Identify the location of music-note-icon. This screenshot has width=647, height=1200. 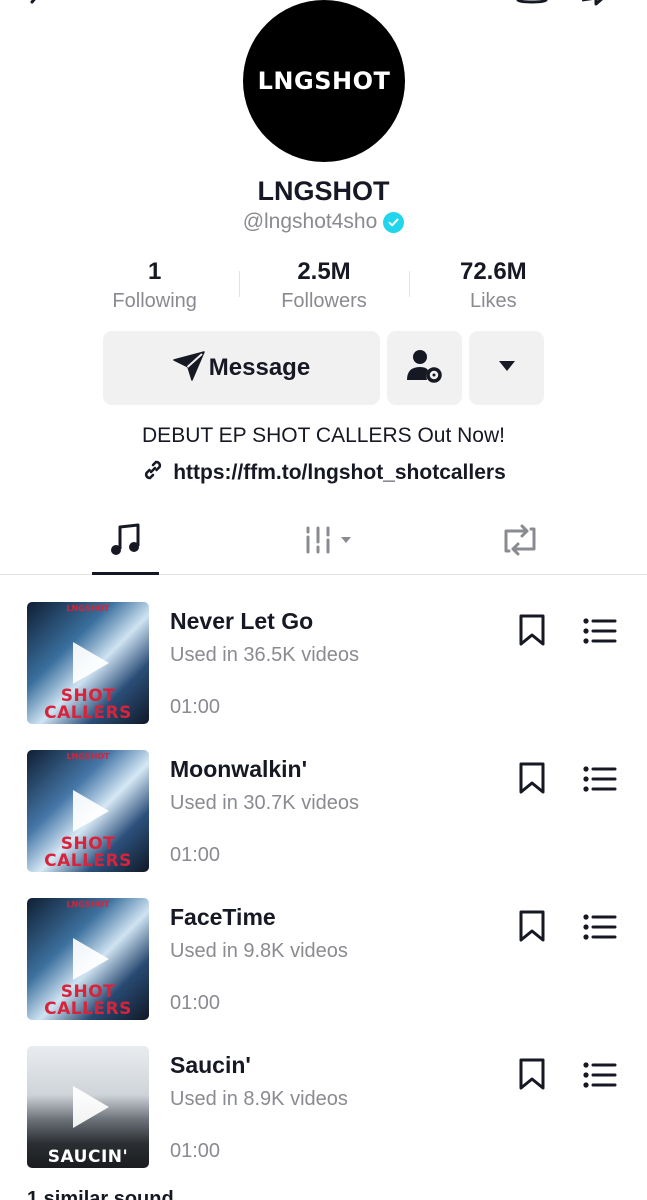
(126, 542).